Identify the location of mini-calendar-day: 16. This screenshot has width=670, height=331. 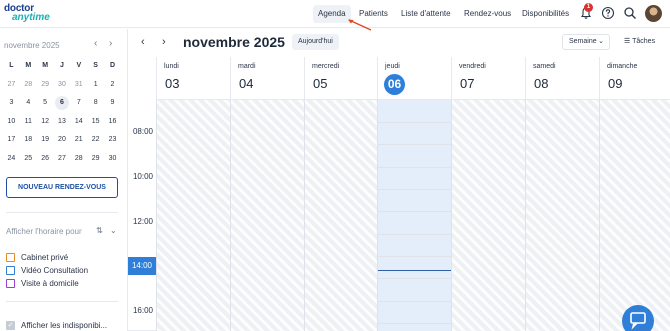
(112, 122).